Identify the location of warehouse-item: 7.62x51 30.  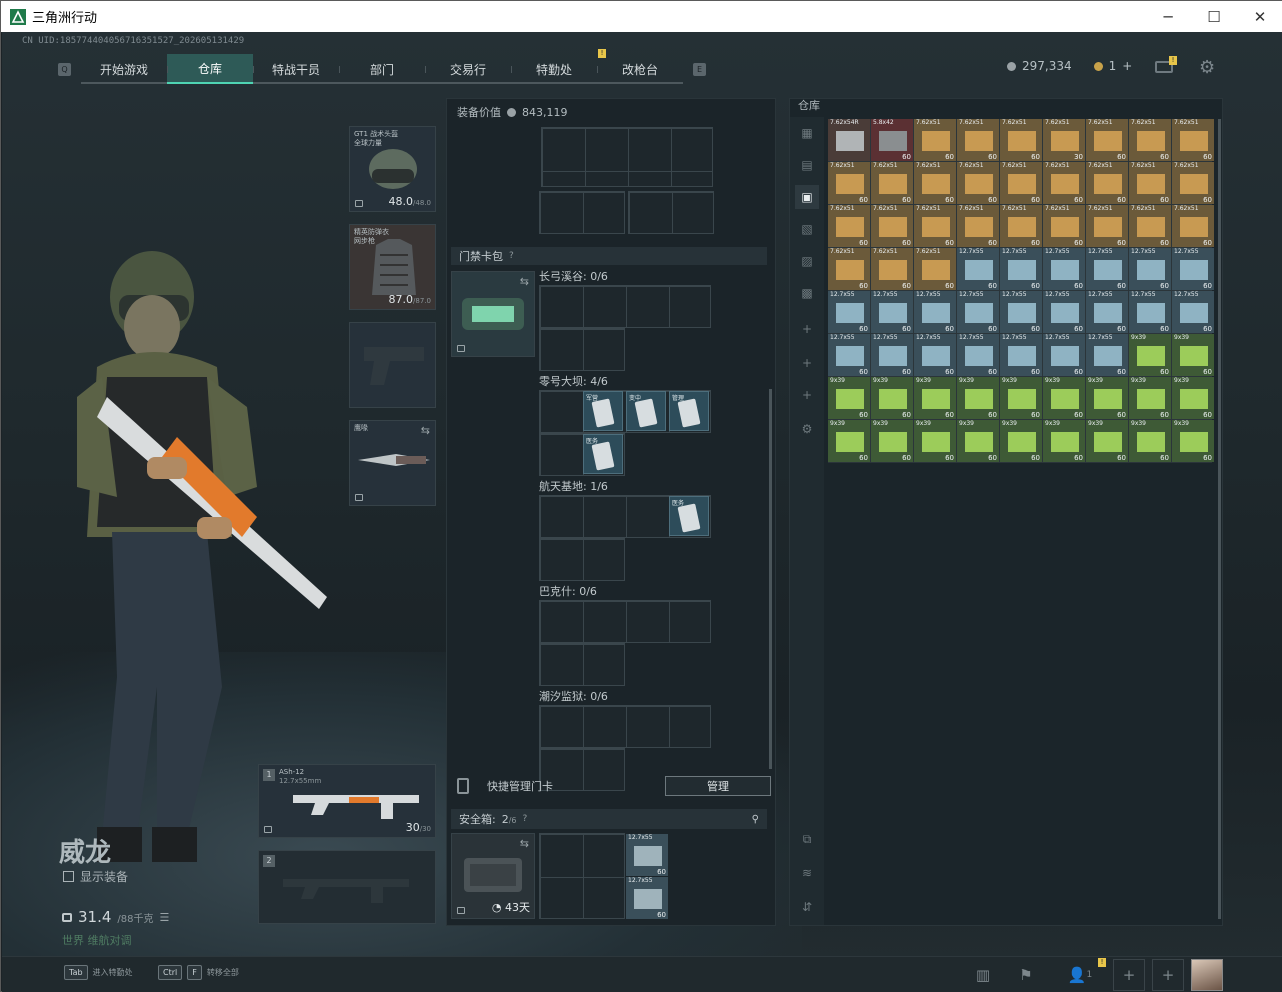
(1064, 140).